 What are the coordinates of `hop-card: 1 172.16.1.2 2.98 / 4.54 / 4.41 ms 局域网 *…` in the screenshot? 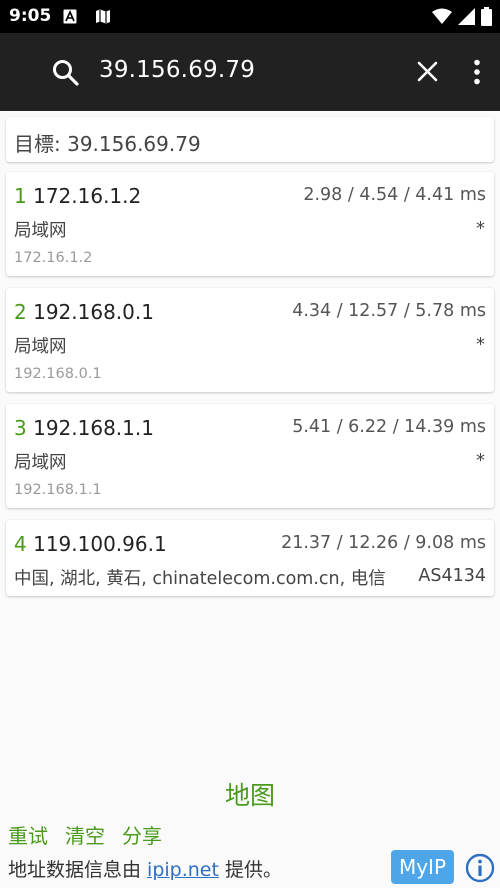 It's located at (250, 224).